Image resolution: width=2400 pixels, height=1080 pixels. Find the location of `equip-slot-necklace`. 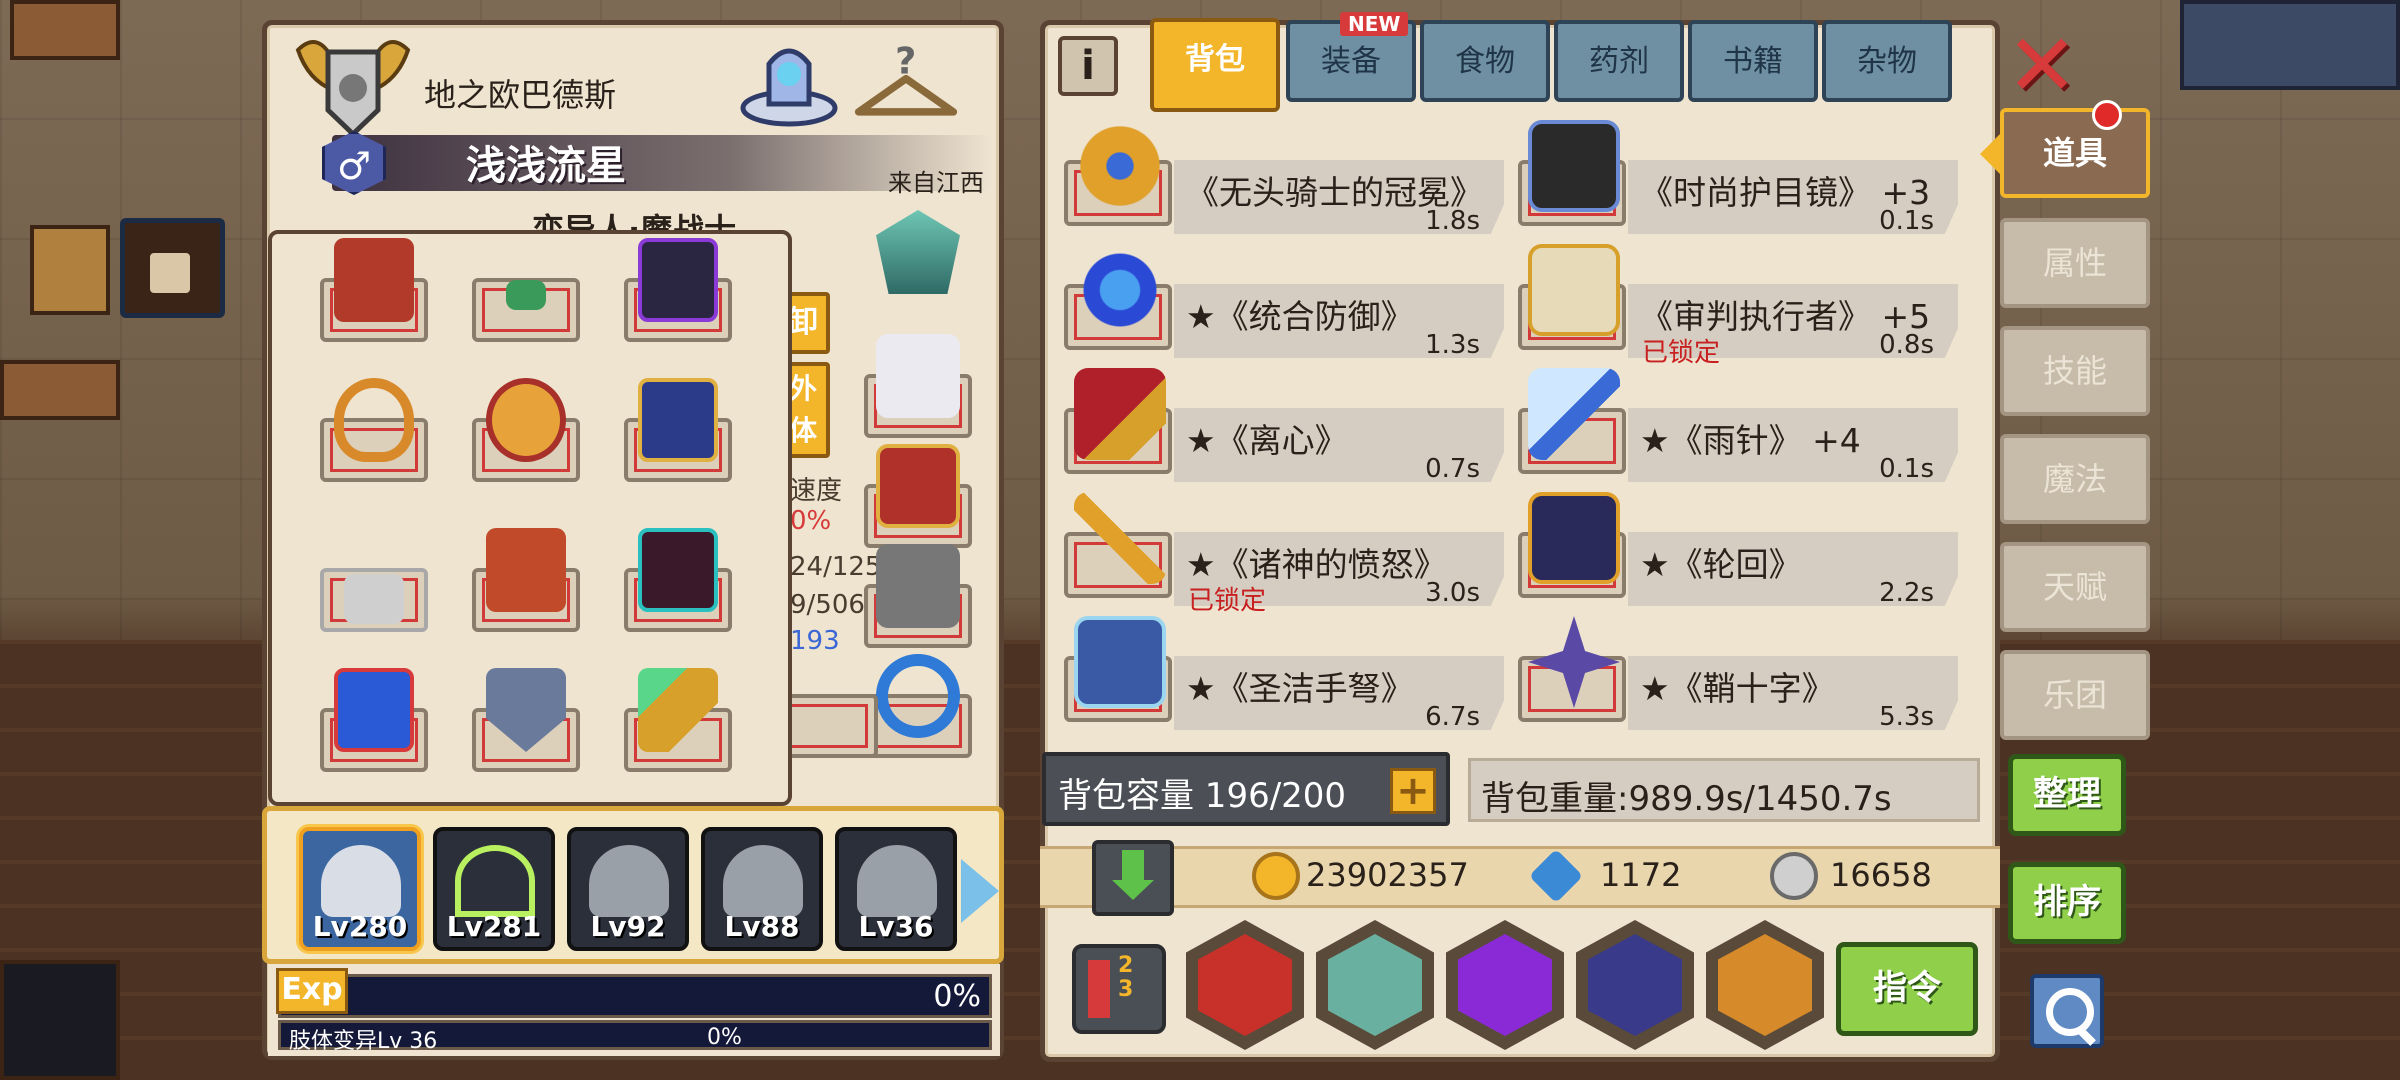

equip-slot-necklace is located at coordinates (374, 430).